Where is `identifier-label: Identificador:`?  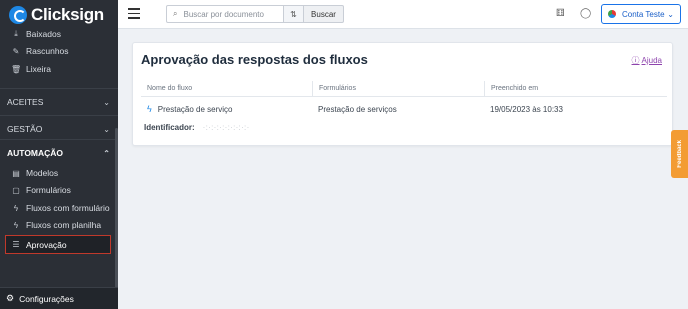
identifier-label: Identificador: is located at coordinates (169, 127).